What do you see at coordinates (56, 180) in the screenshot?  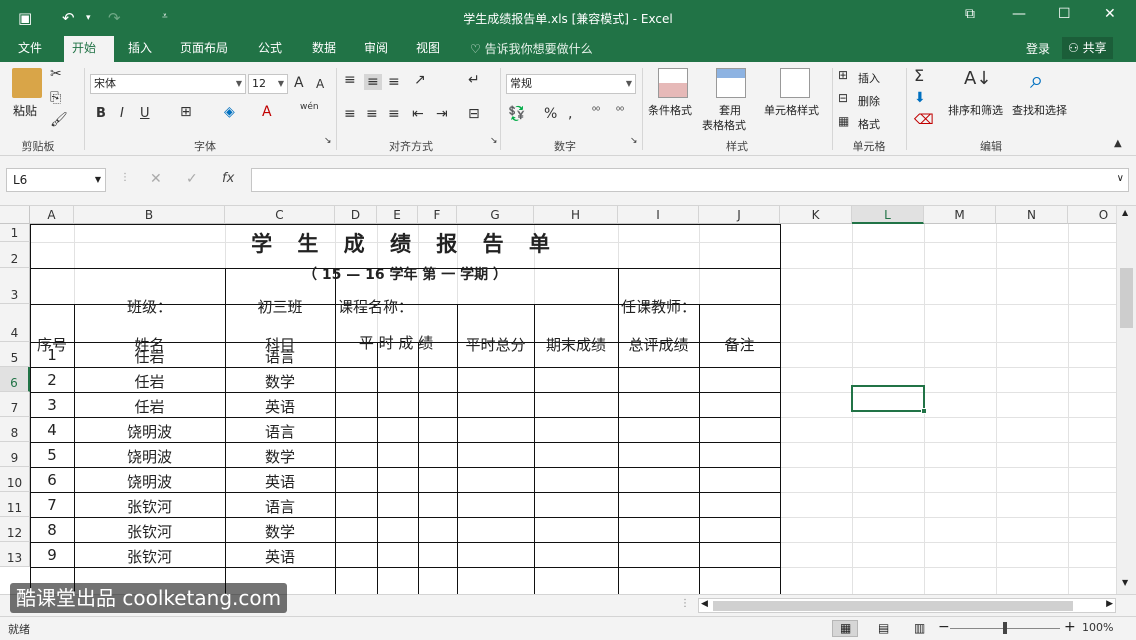 I see `name-box: L6 ▼` at bounding box center [56, 180].